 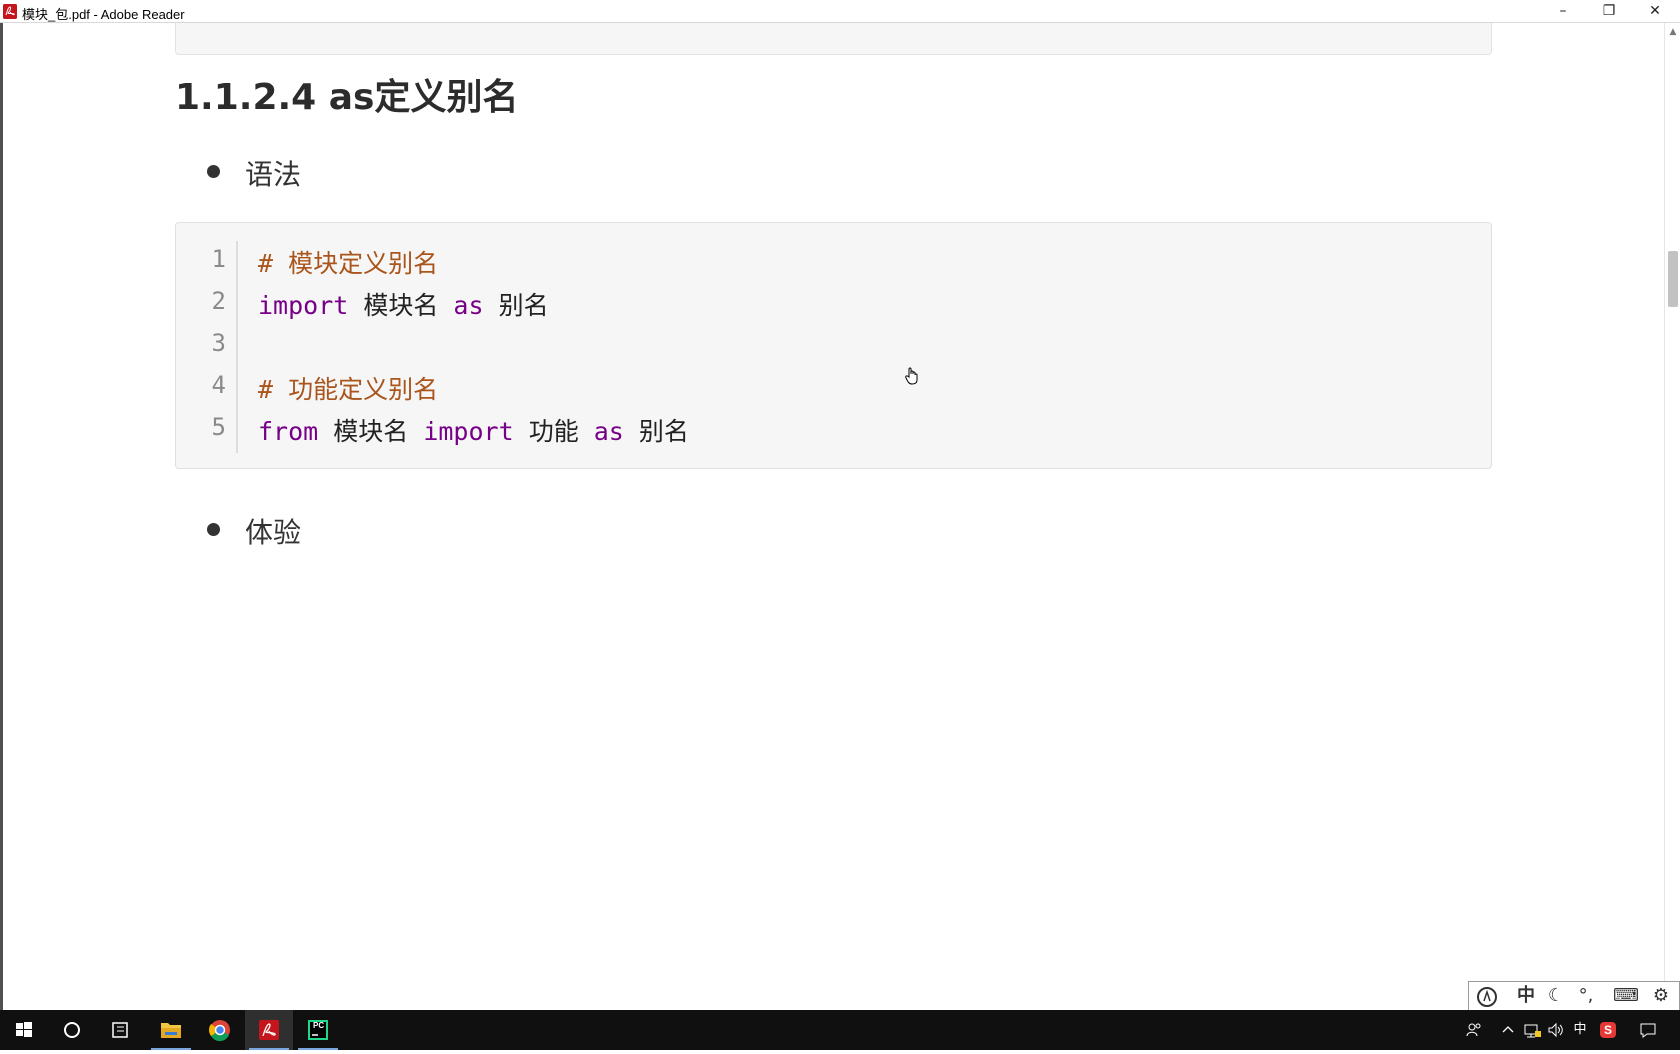 I want to click on section-heading: 1.1.2.4 as定义别名, so click(x=347, y=97).